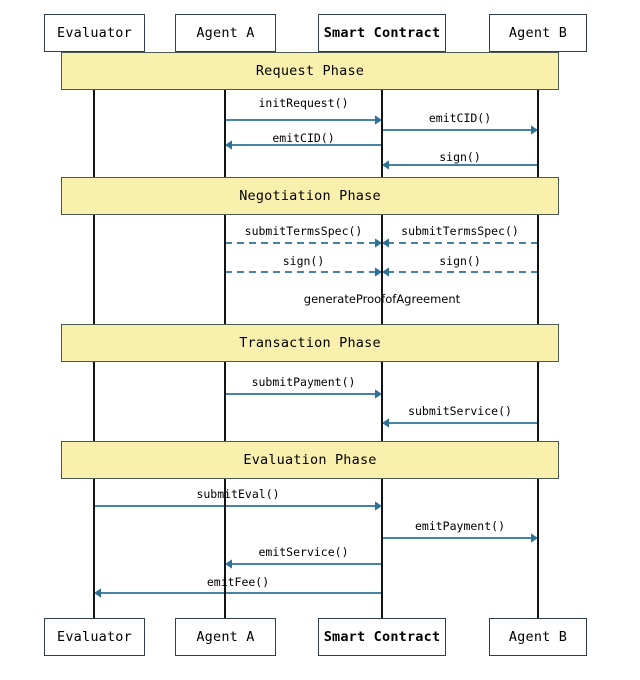  Describe the element at coordinates (382, 299) in the screenshot. I see `note-label-n1: generateProofofAgreement` at that location.